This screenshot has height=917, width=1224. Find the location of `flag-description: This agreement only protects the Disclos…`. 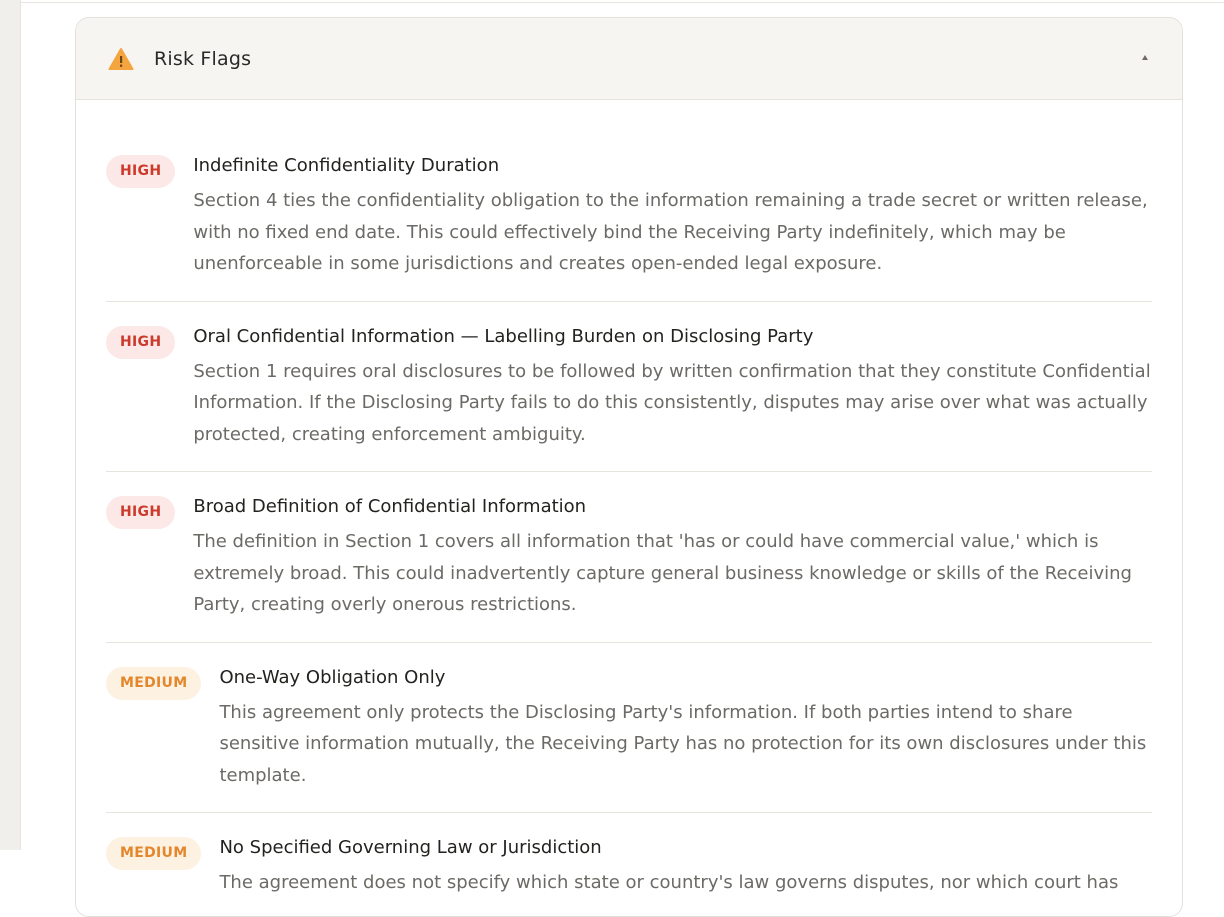

flag-description: This agreement only protects the Disclos… is located at coordinates (683, 743).